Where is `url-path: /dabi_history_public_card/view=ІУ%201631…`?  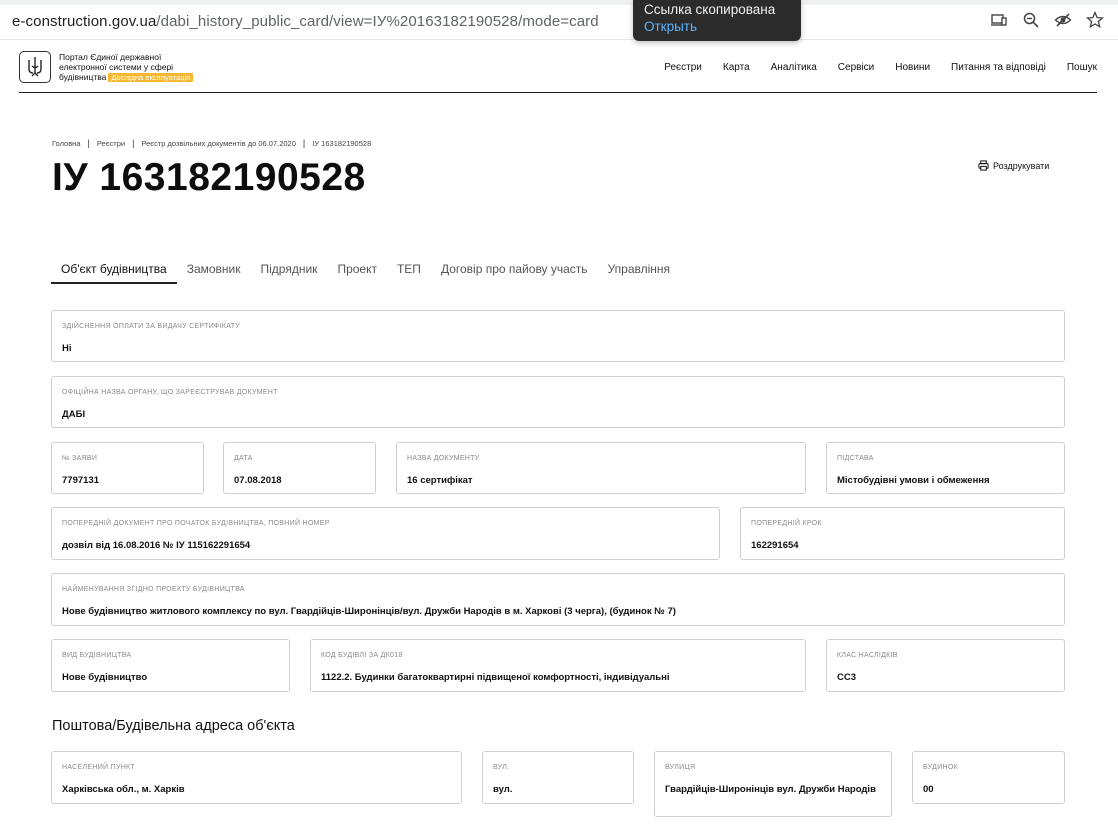 url-path: /dabi_history_public_card/view=ІУ%201631… is located at coordinates (377, 21).